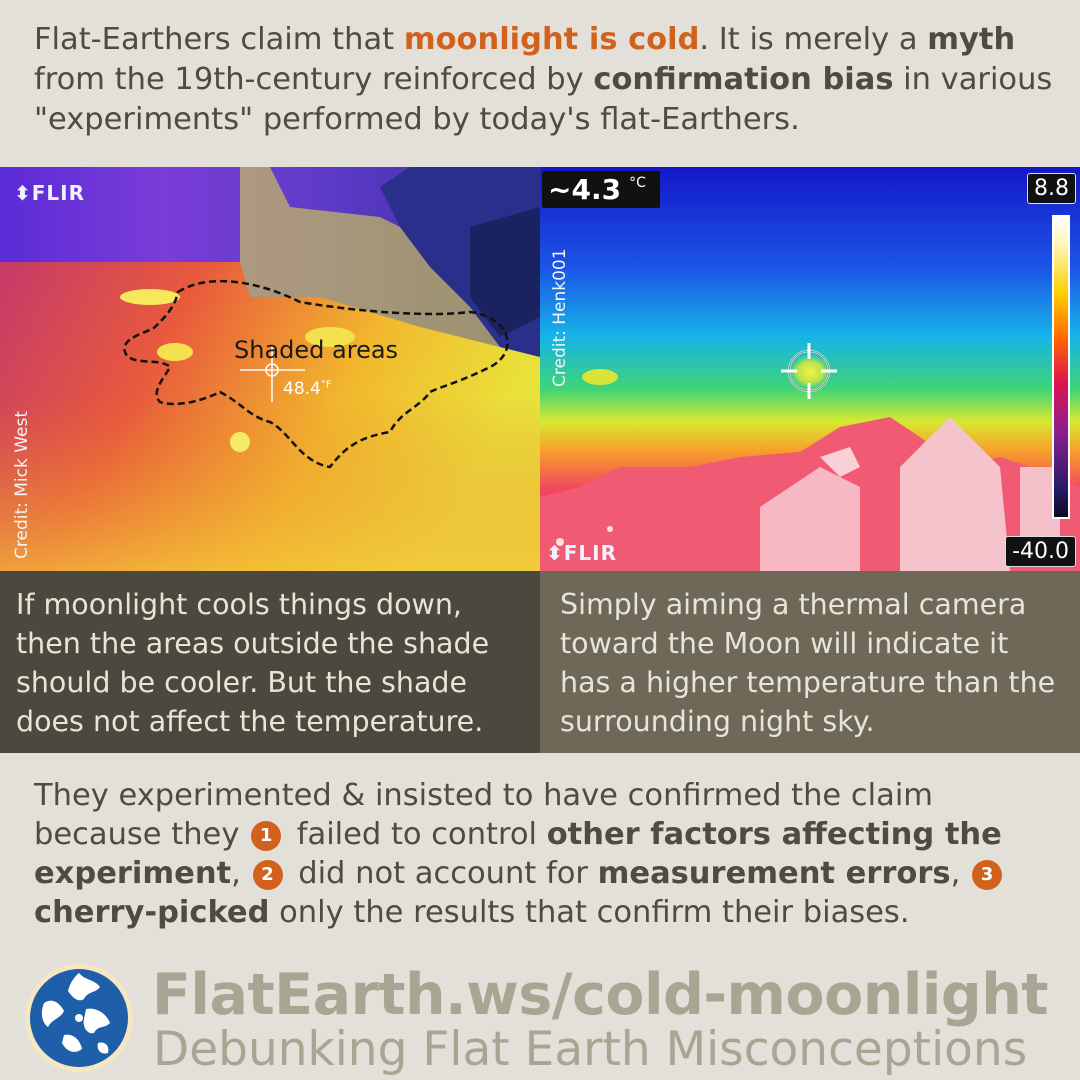 The width and height of the screenshot is (1080, 1080). What do you see at coordinates (443, 873) in the screenshot?
I see `conclusion-part: did not account for` at bounding box center [443, 873].